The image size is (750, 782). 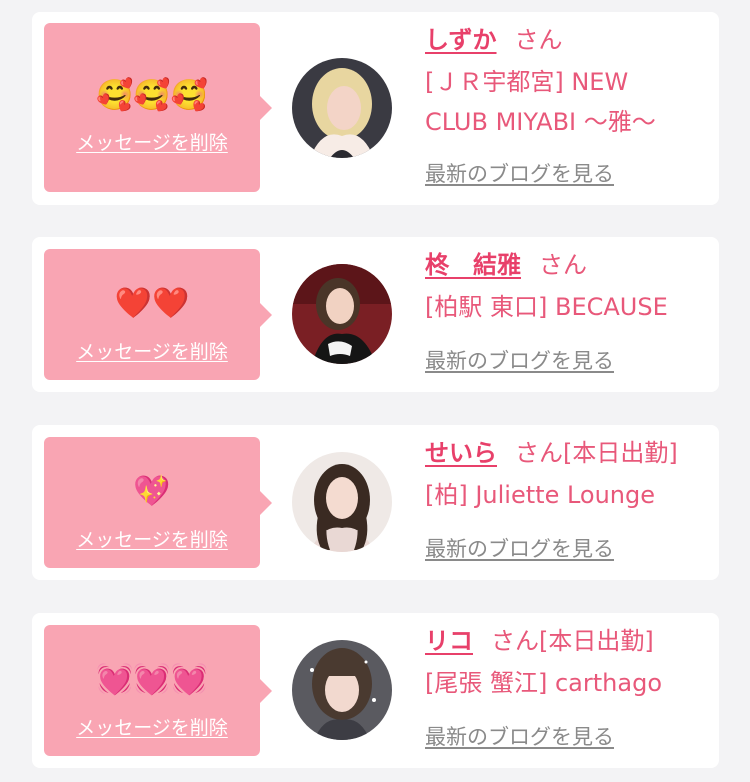 What do you see at coordinates (152, 303) in the screenshot?
I see `message-emoji: ❤️❤️` at bounding box center [152, 303].